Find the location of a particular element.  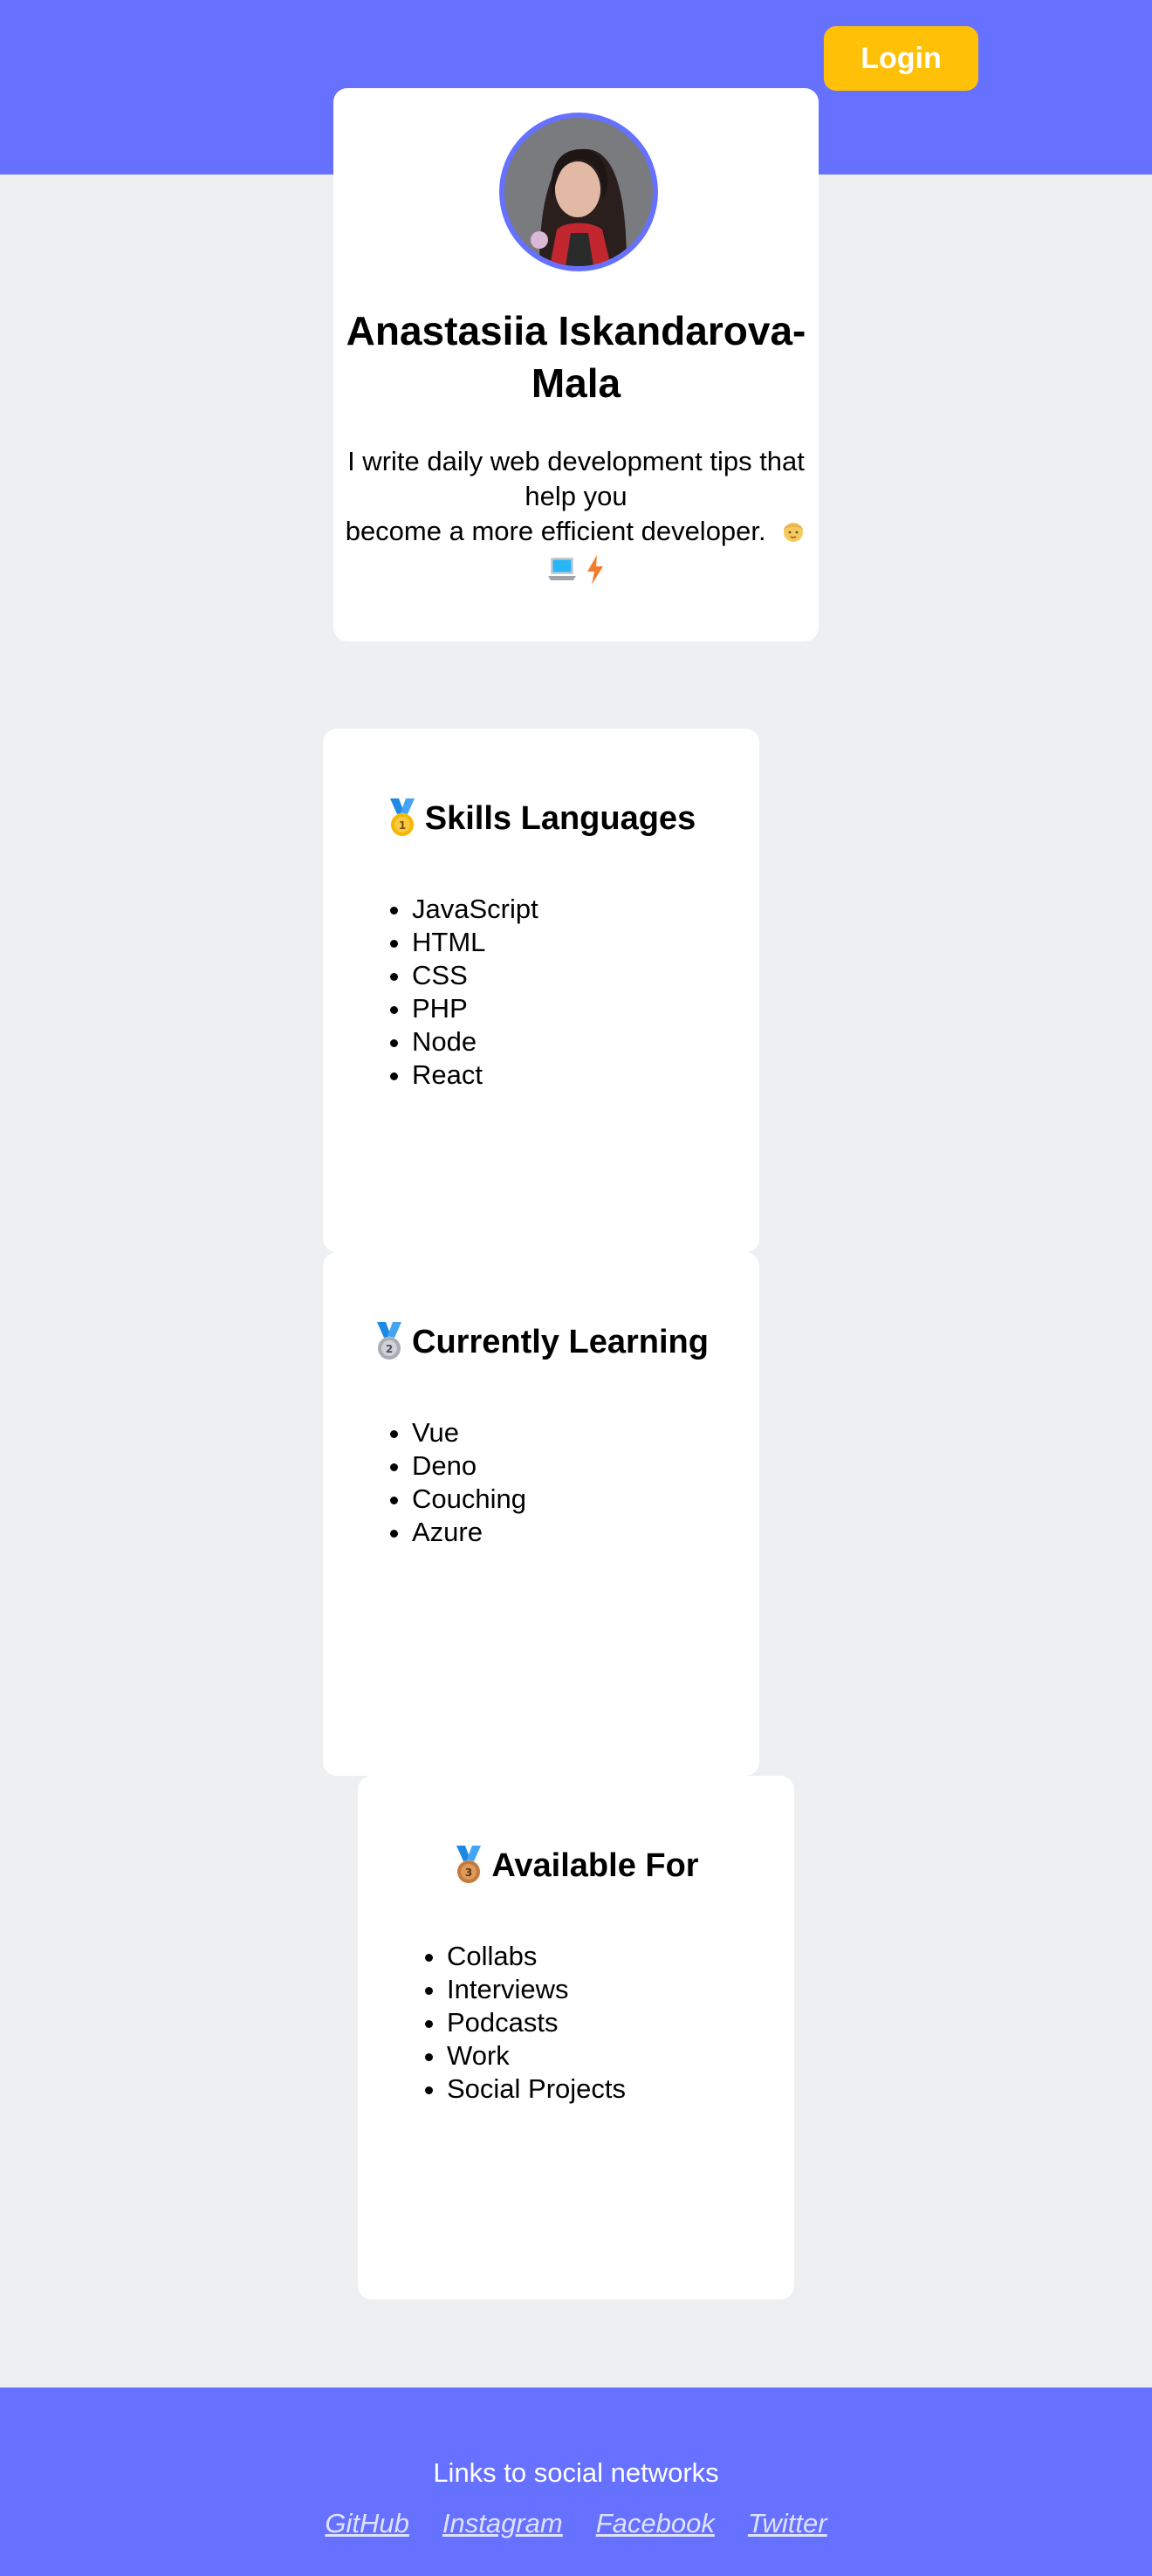

svg-text: 1 is located at coordinates (402, 826).